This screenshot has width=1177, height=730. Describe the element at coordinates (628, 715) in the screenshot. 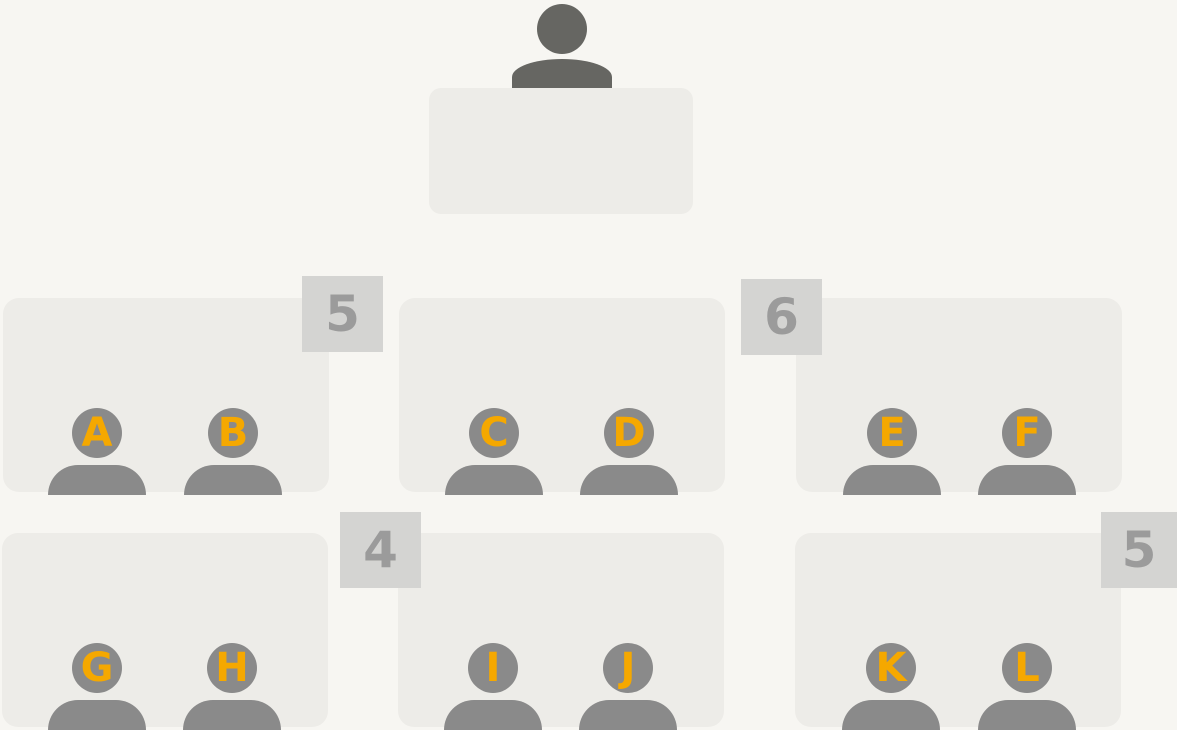

I see `student-j-body` at that location.